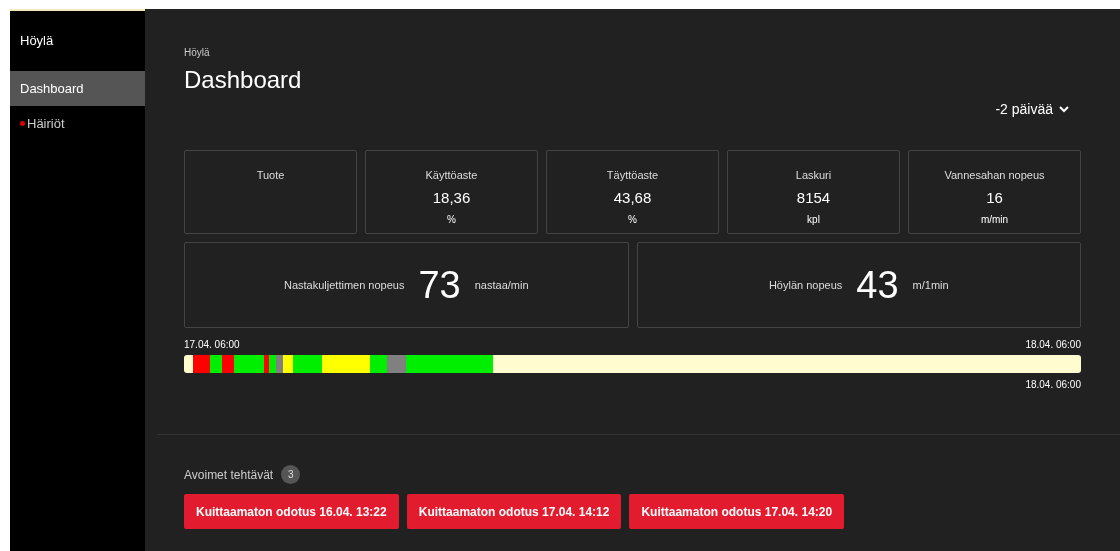 Image resolution: width=1120 pixels, height=551 pixels. I want to click on stat-label: Vannesahan nopeus, so click(994, 175).